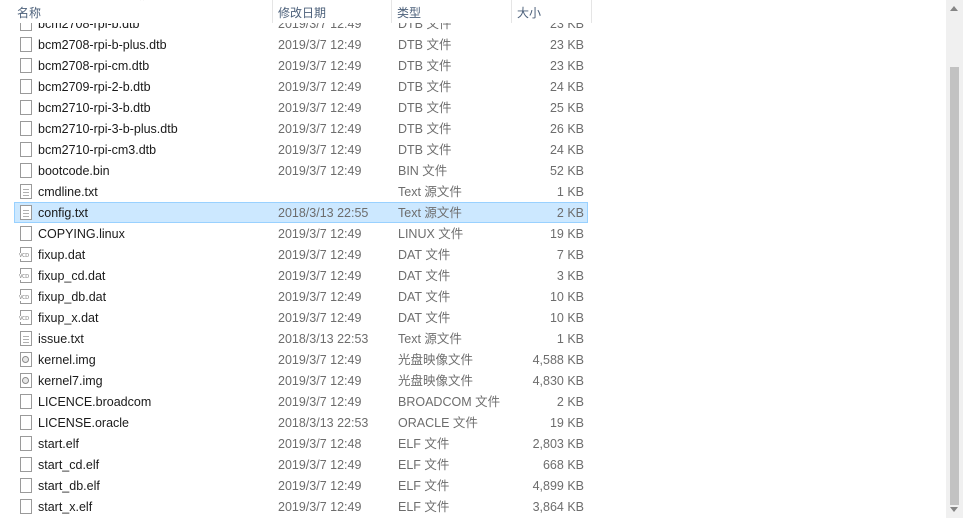 The image size is (963, 518). I want to click on column-size-header: 大小, so click(554, 11).